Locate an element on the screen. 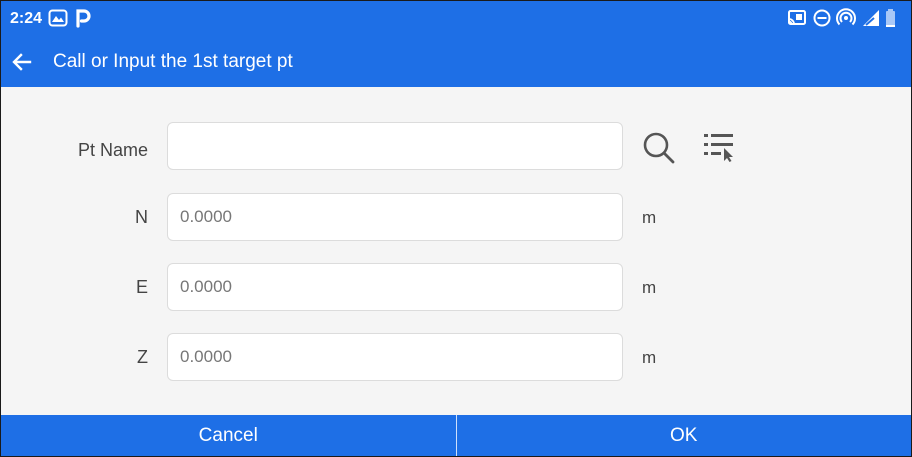  back-arrow-icon is located at coordinates (22, 62).